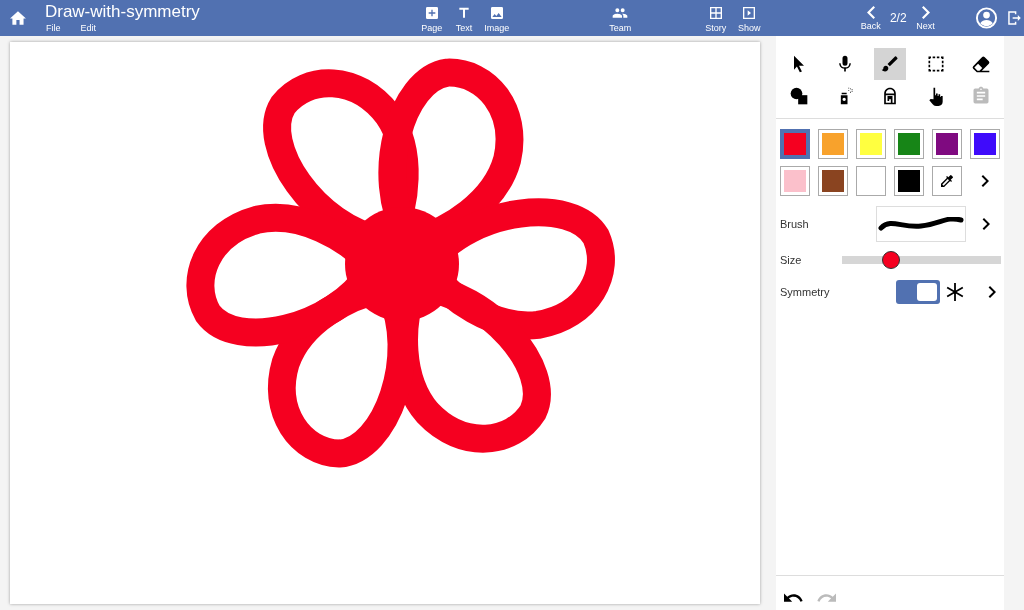 Image resolution: width=1024 pixels, height=610 pixels. Describe the element at coordinates (791, 260) in the screenshot. I see `size-label: Size` at that location.